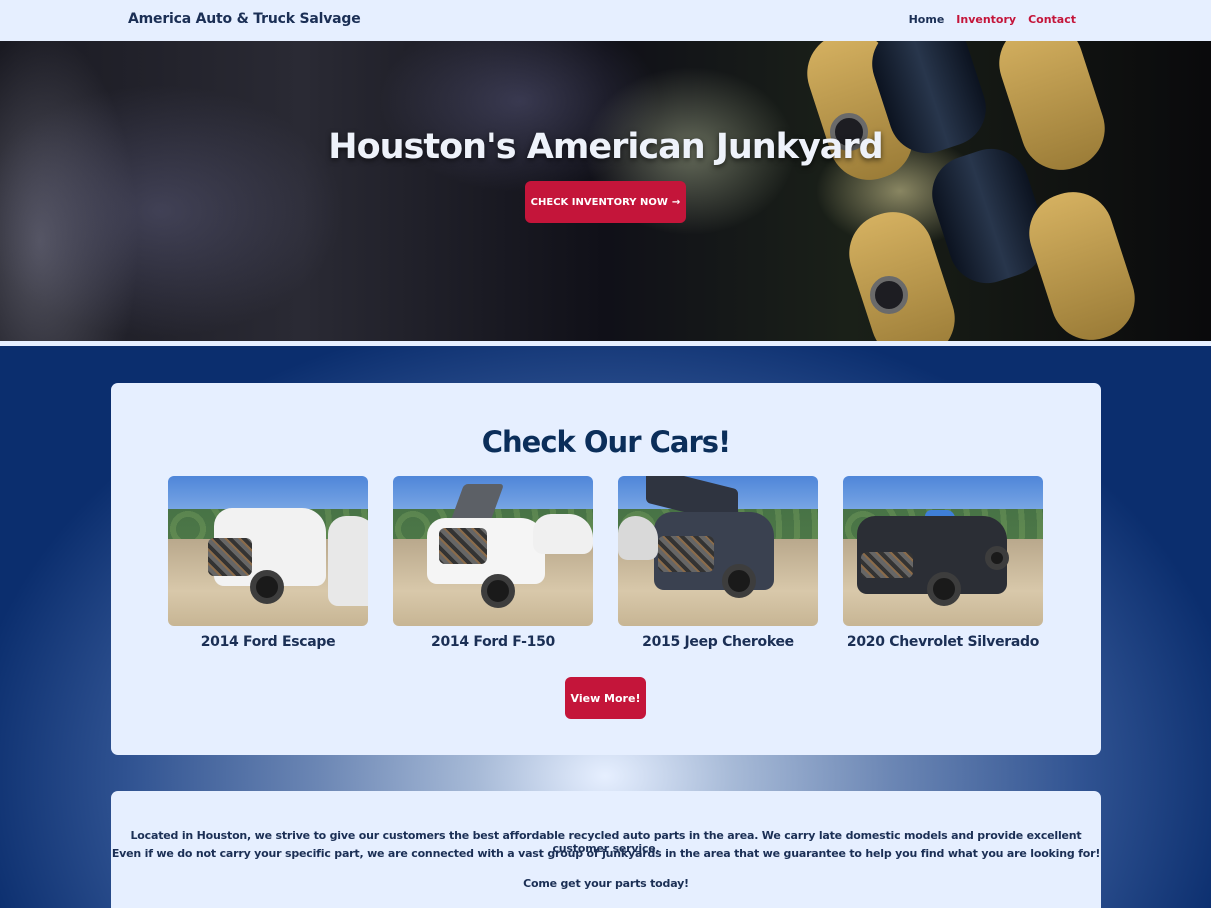  Describe the element at coordinates (606, 883) in the screenshot. I see `about-cta-text: Come get your parts today!` at that location.